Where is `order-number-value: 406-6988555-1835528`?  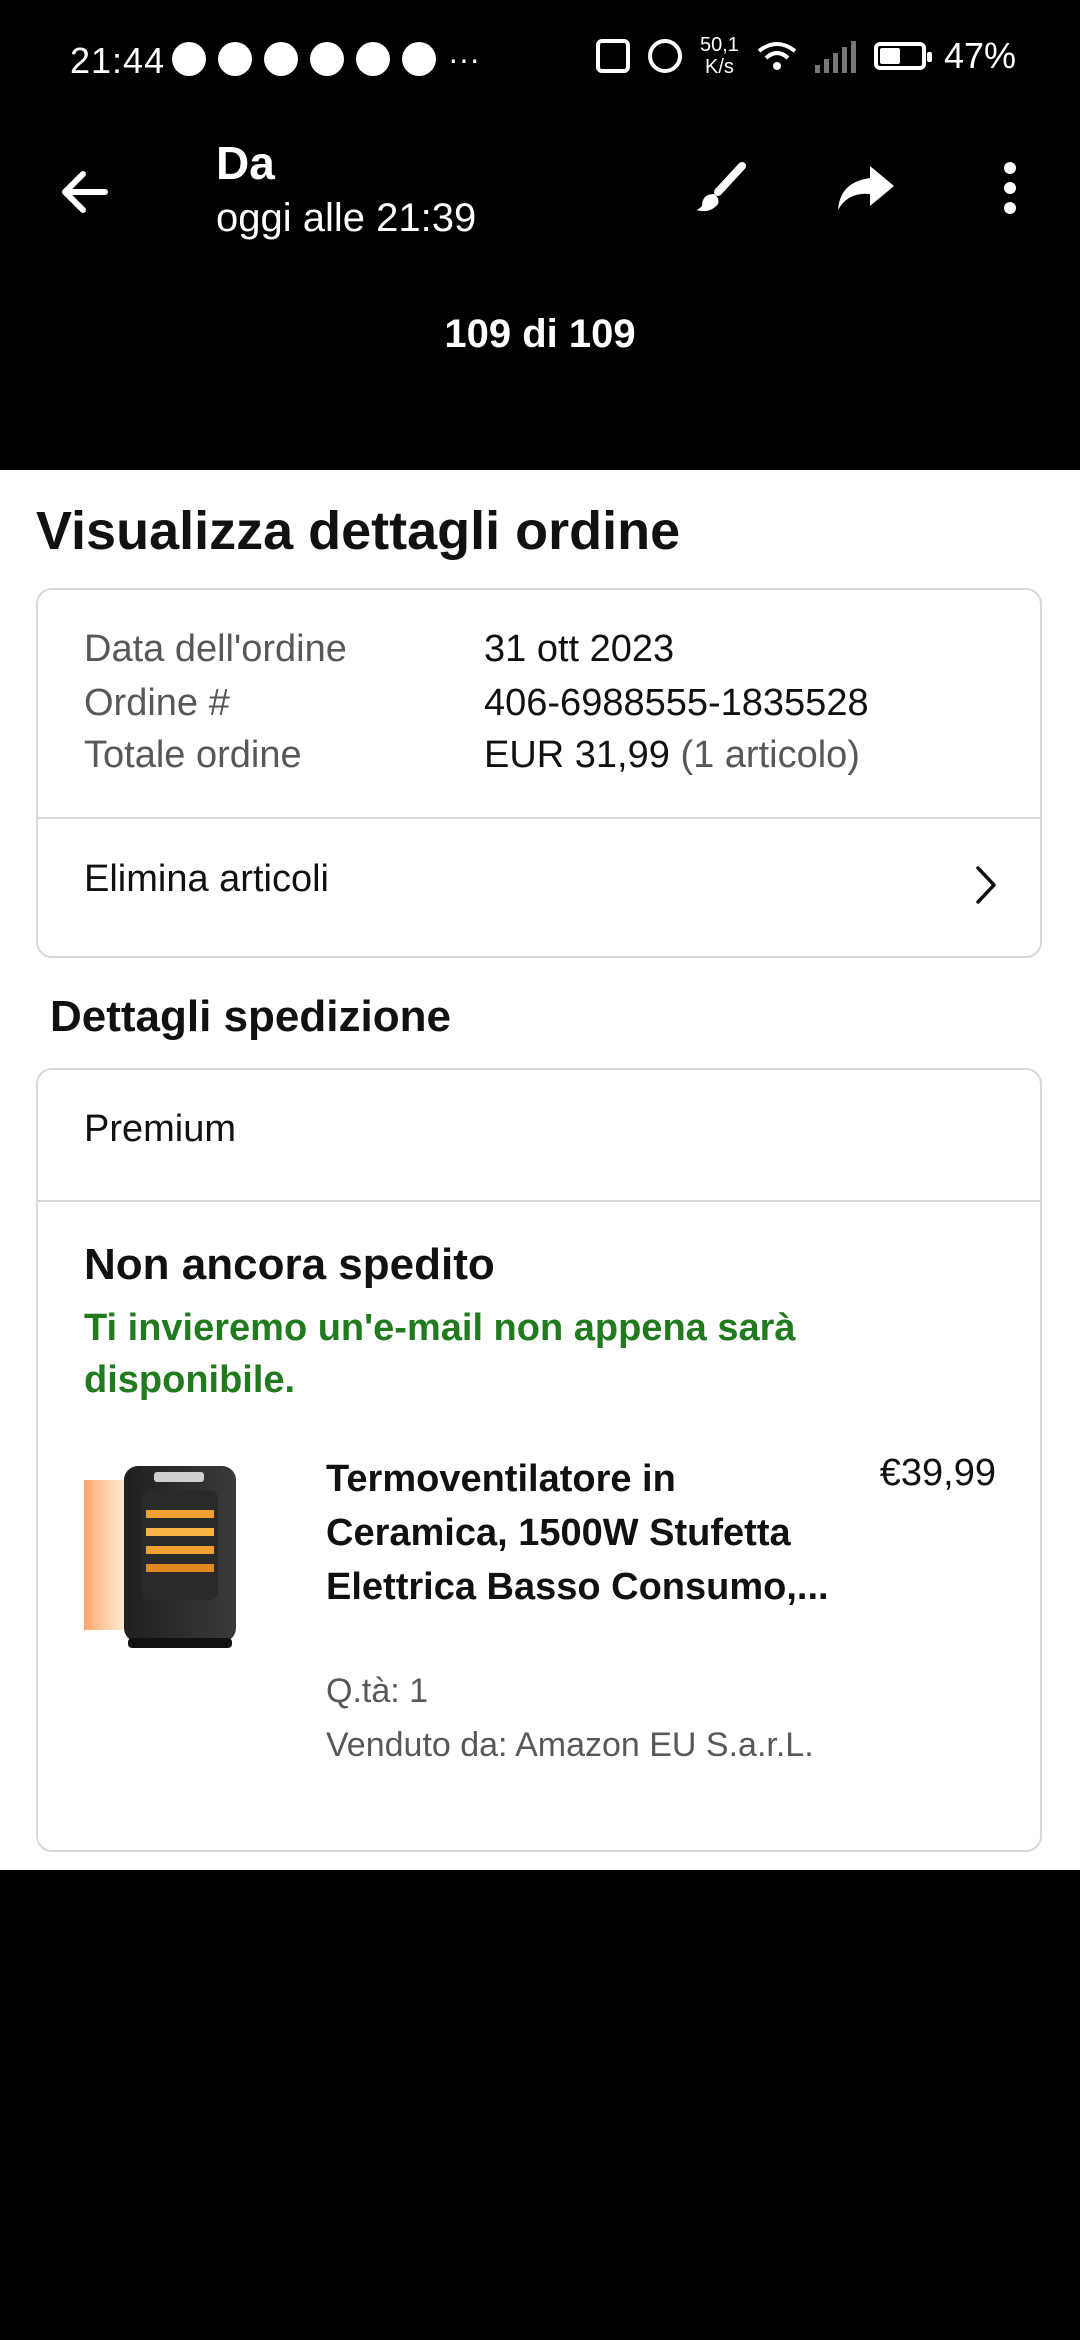 order-number-value: 406-6988555-1835528 is located at coordinates (676, 703).